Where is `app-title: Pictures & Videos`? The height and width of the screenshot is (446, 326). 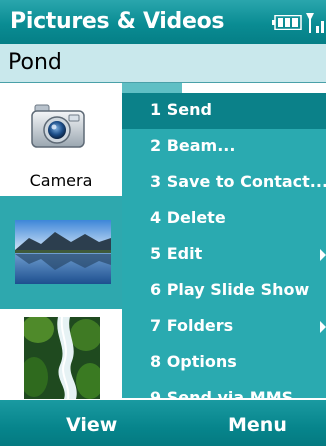
app-title: Pictures & Videos is located at coordinates (117, 21).